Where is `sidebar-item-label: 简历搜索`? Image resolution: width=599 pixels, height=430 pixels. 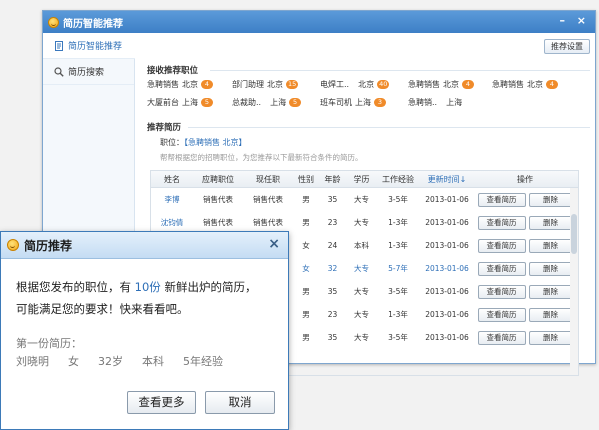 sidebar-item-label: 简历搜索 is located at coordinates (86, 73).